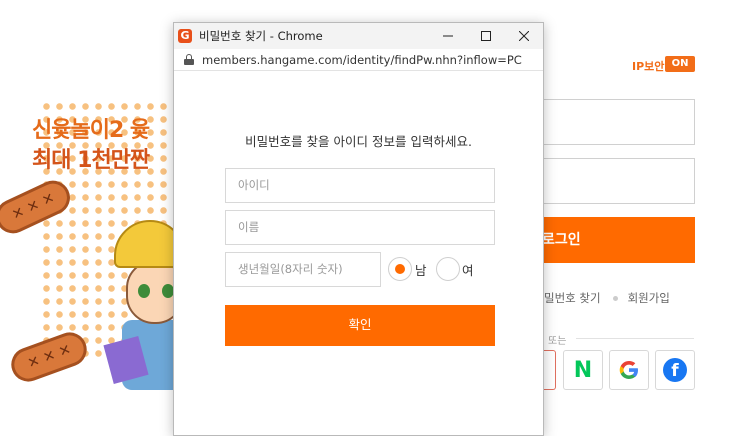  Describe the element at coordinates (649, 298) in the screenshot. I see `signup-link: 회원가입` at that location.